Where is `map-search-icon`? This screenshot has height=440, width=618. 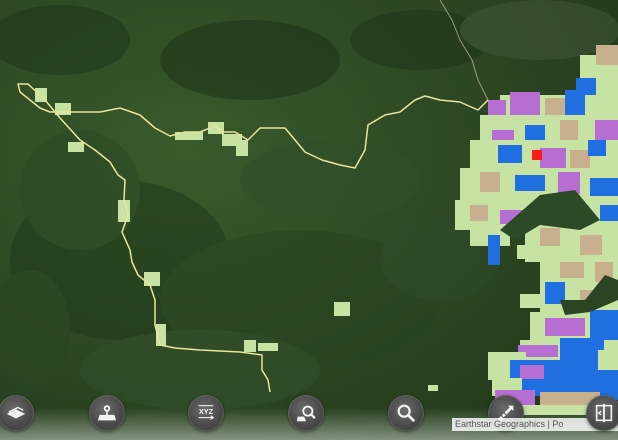
map-search-icon is located at coordinates (306, 413).